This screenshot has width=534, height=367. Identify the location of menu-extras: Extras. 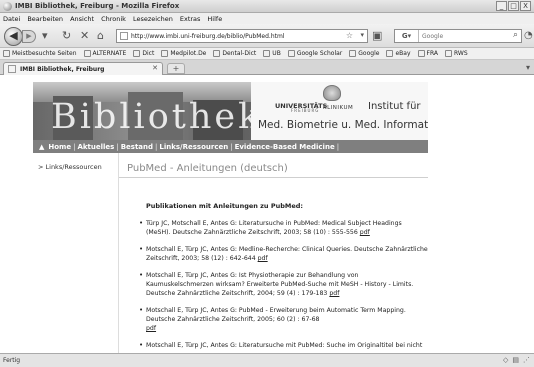
(190, 19).